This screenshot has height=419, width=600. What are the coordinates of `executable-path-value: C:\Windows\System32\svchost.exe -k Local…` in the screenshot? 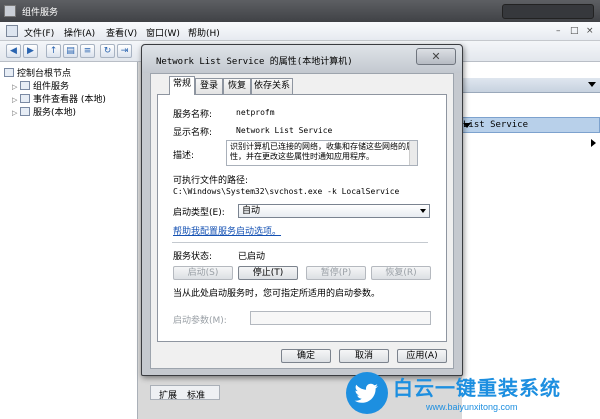 It's located at (286, 191).